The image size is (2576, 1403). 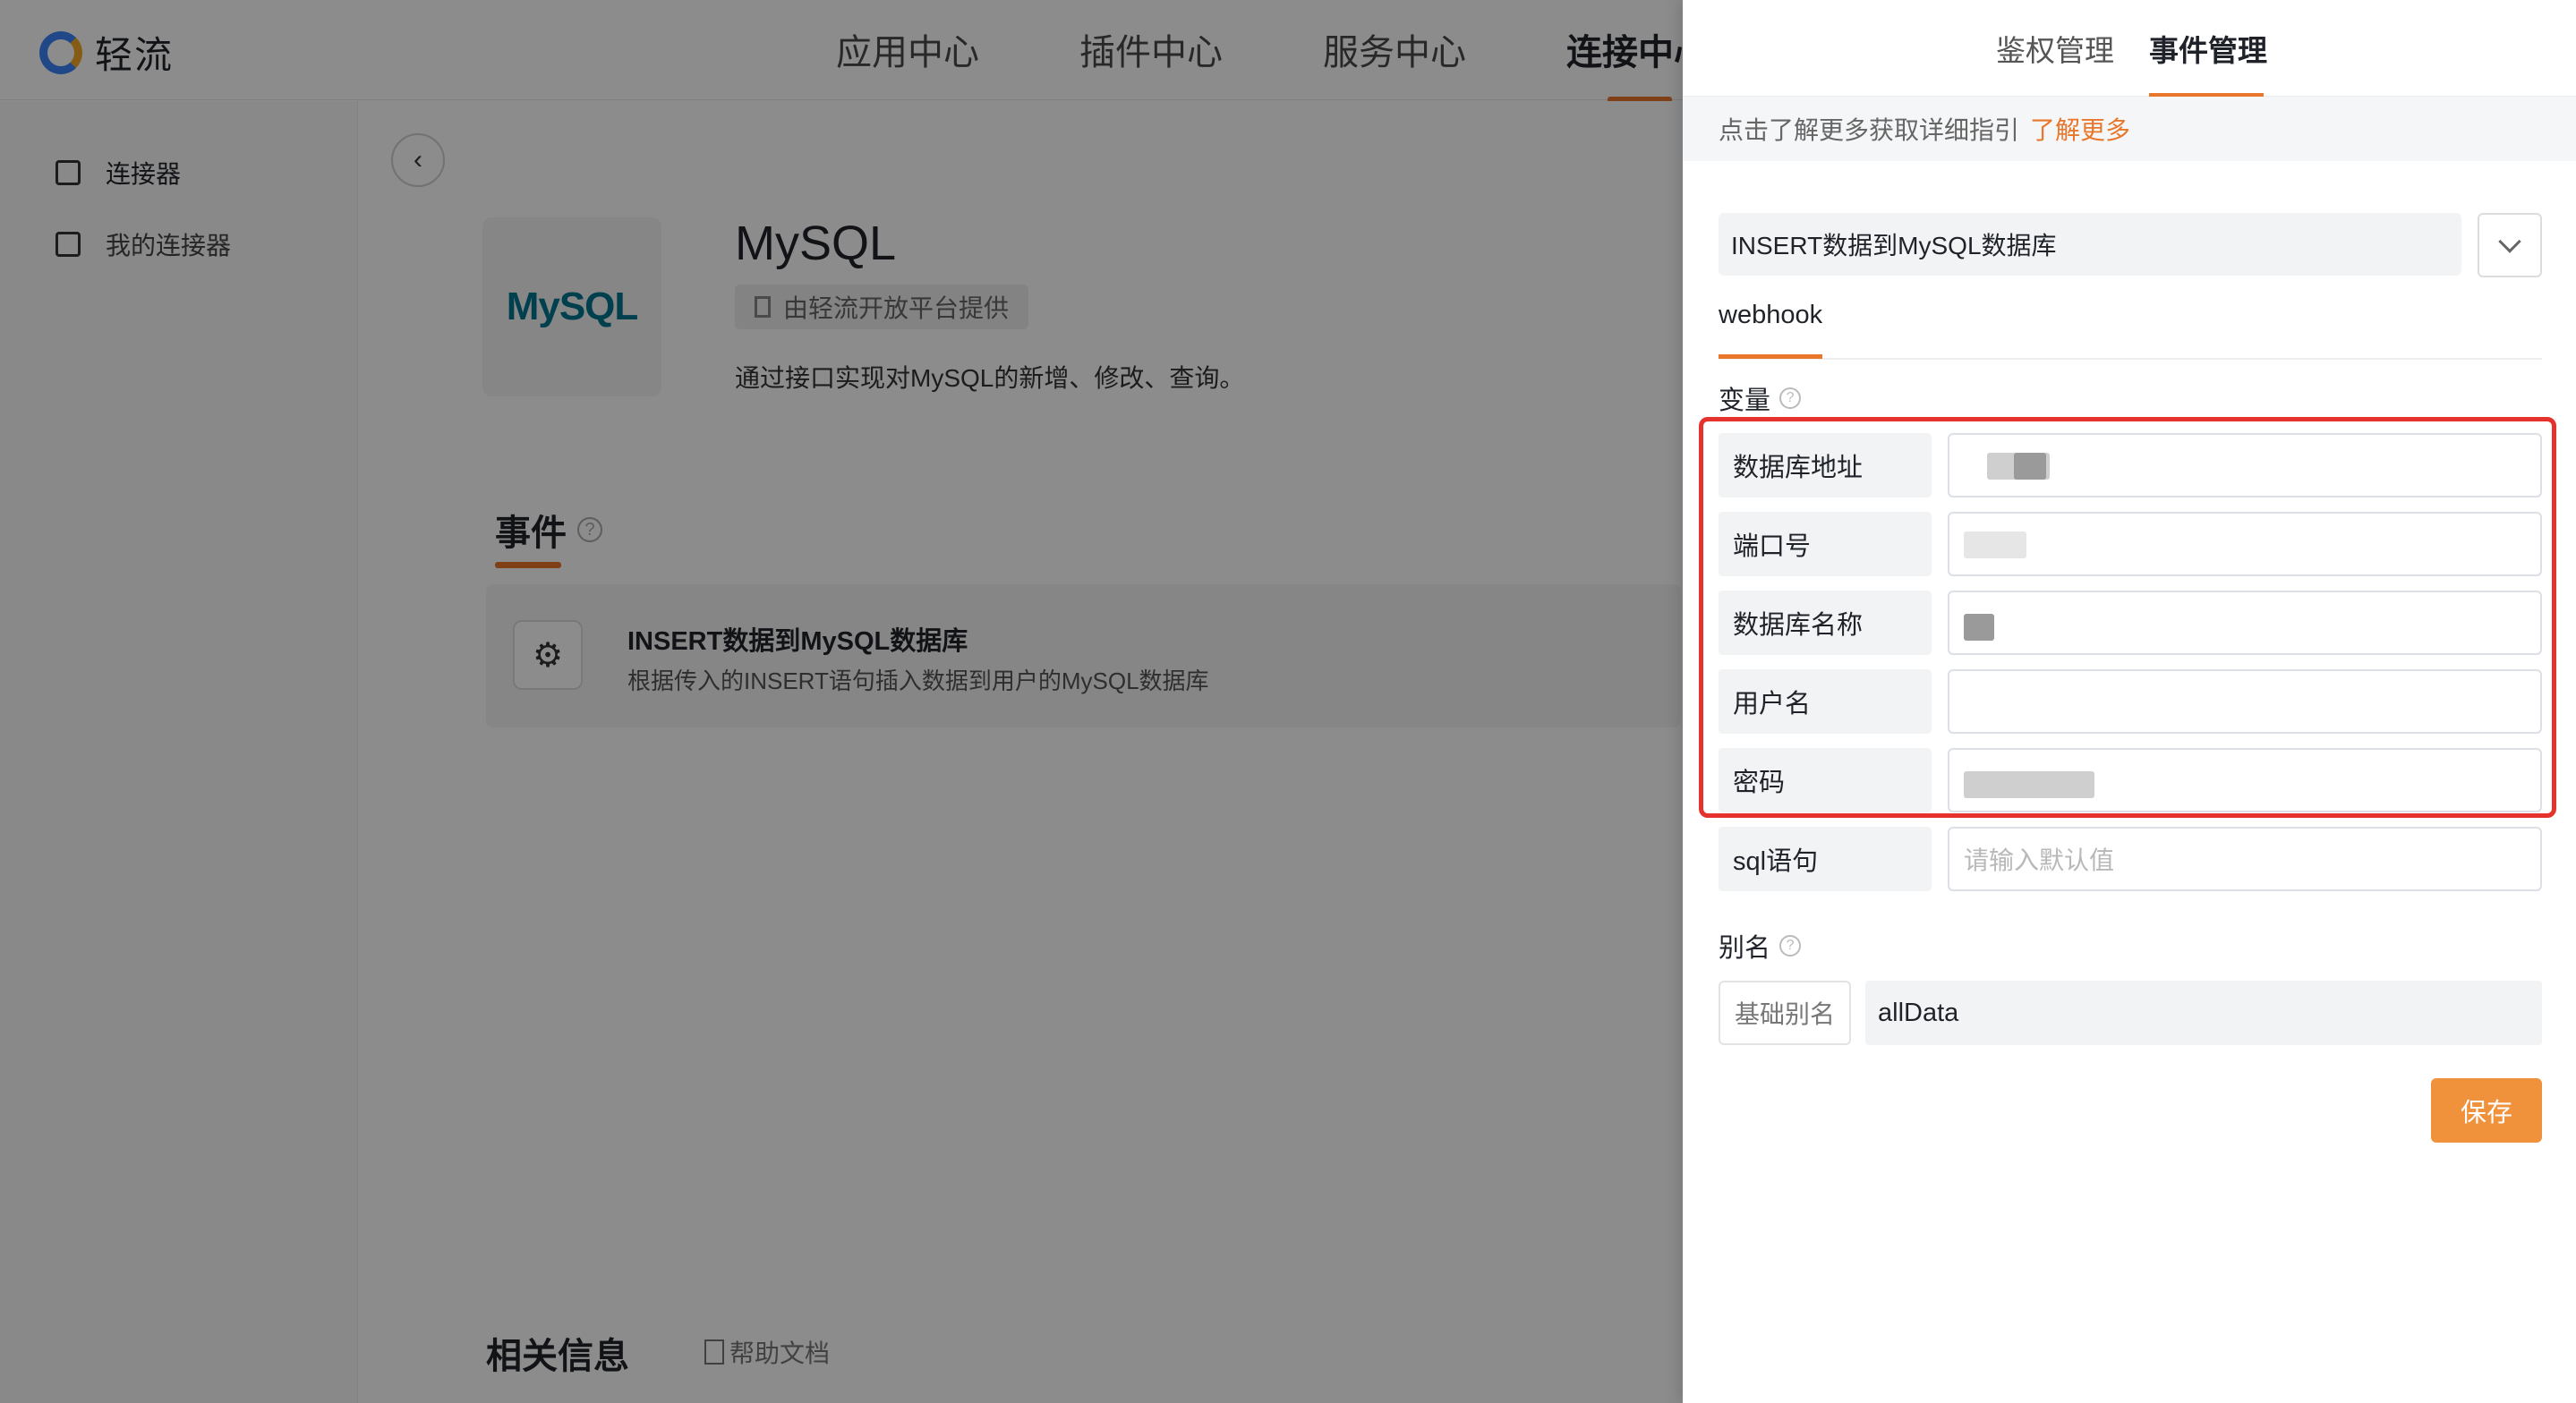 I want to click on variable-label: 用户名, so click(x=1825, y=701).